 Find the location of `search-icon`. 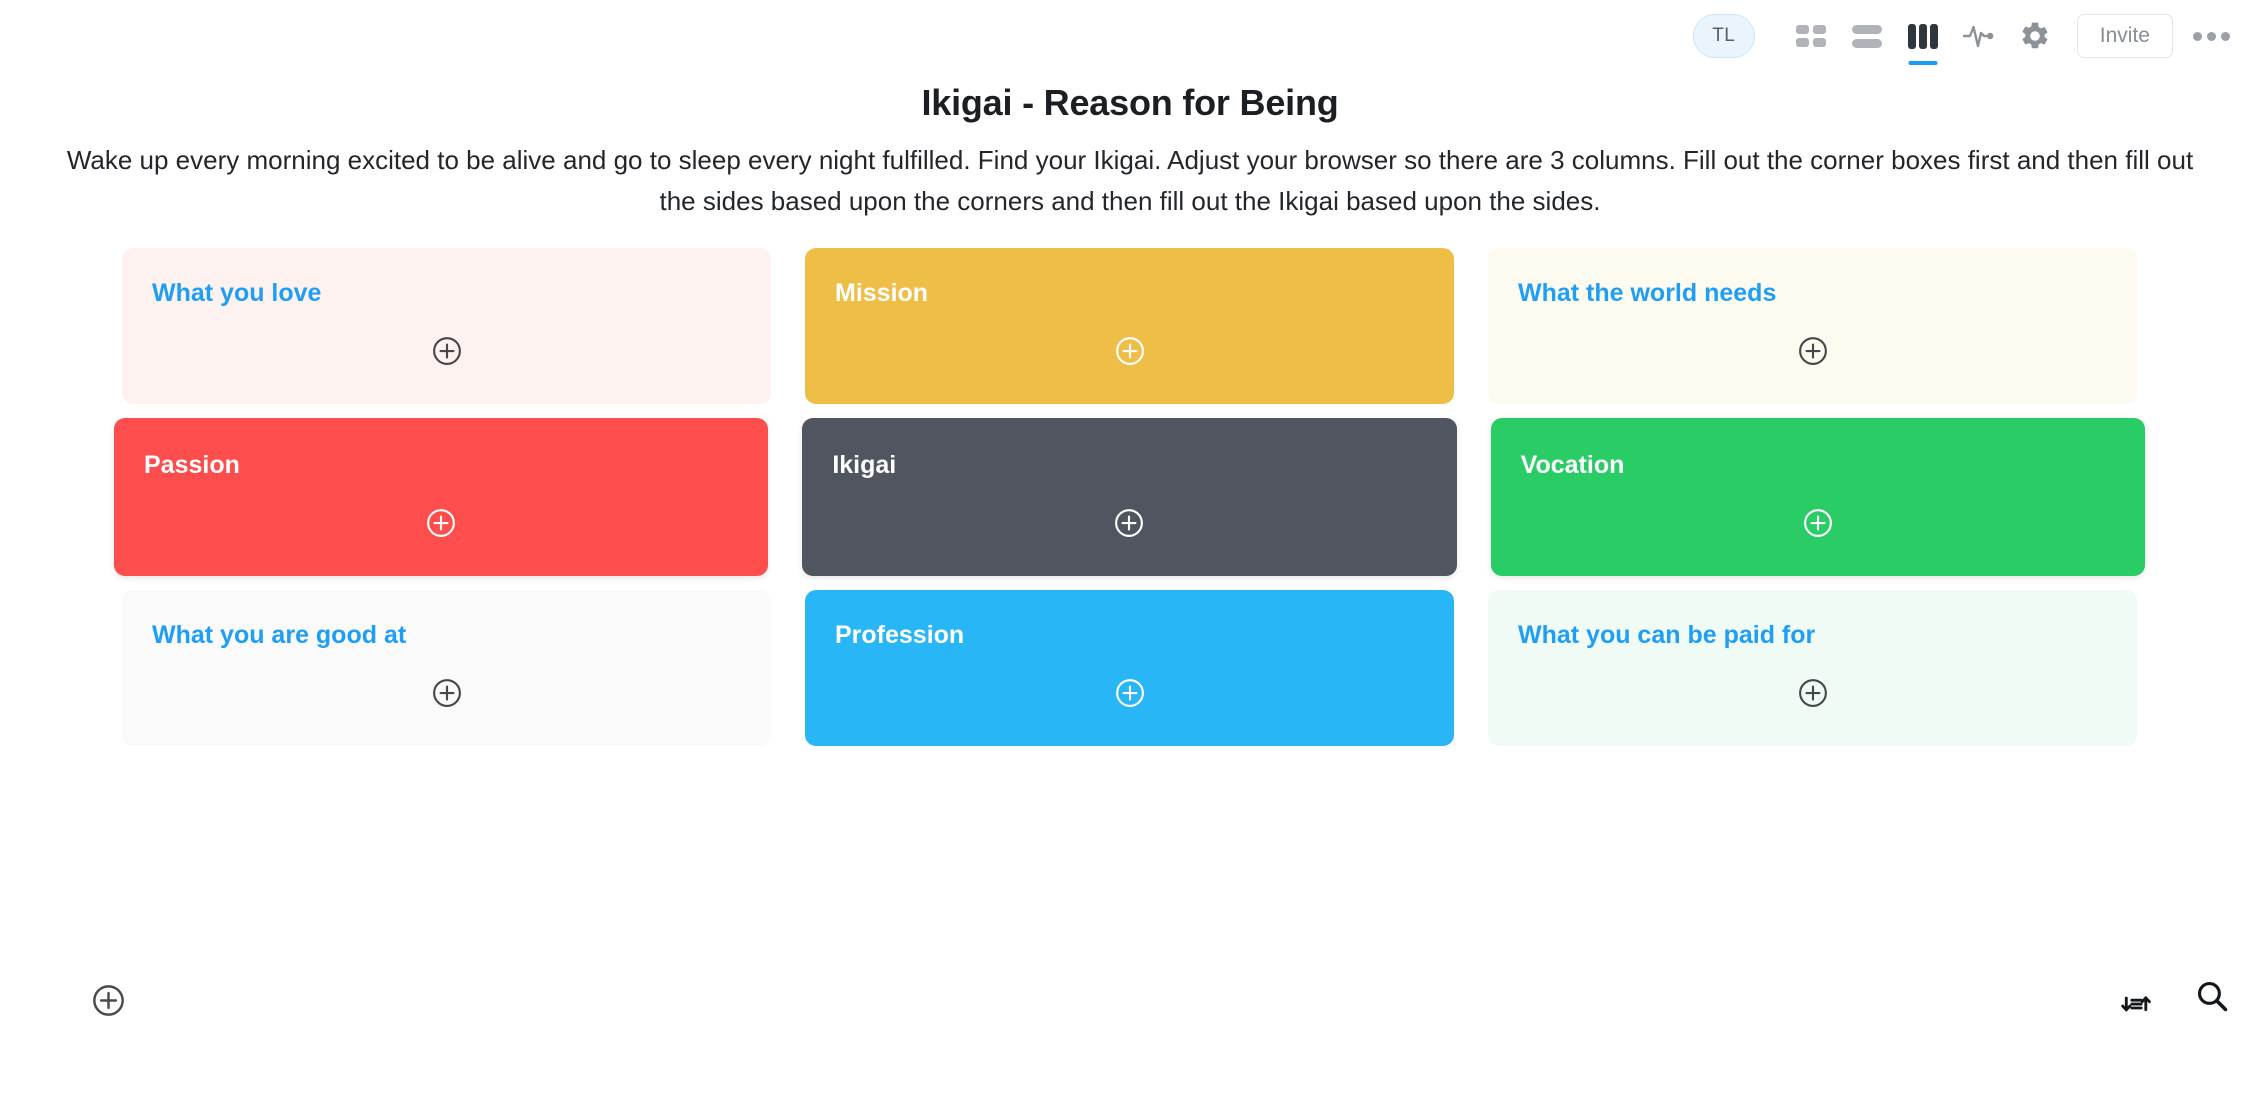

search-icon is located at coordinates (2212, 996).